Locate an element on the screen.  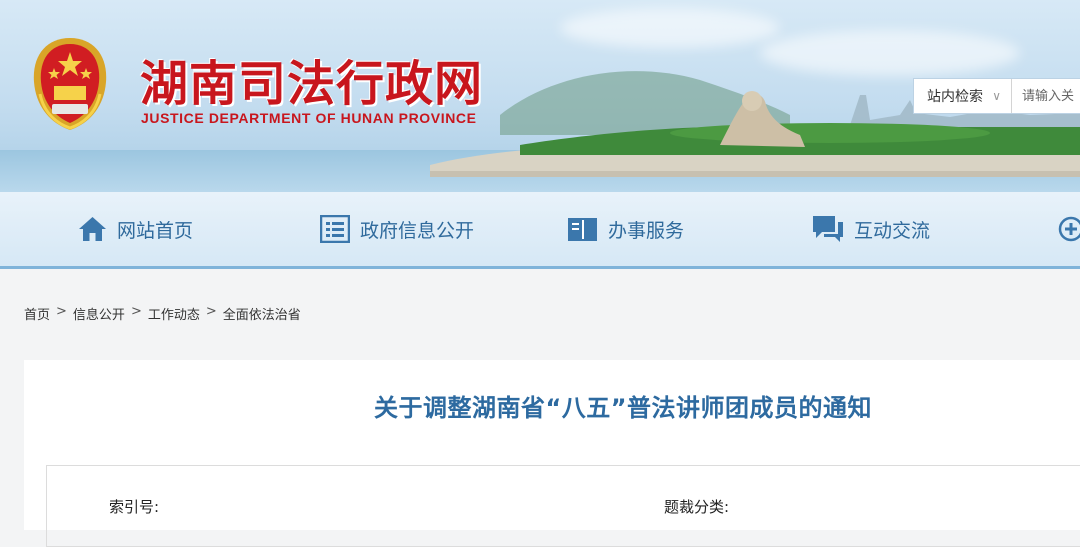
article-title: 关于调整湖南省“八五”普法讲师团成员的通知 is located at coordinates (623, 408).